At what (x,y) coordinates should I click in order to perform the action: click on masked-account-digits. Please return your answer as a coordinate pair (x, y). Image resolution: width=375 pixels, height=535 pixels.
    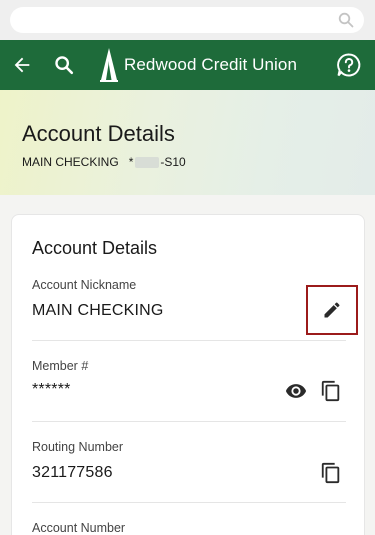
    Looking at the image, I should click on (147, 162).